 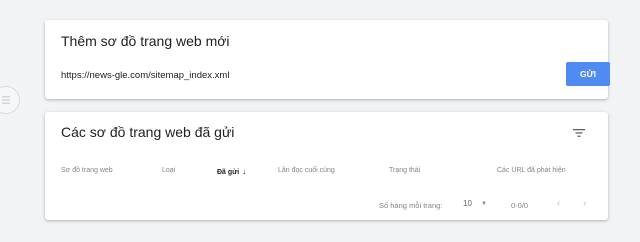 What do you see at coordinates (145, 41) in the screenshot?
I see `add-sitemap-title: Thêm sơ đồ trang web mới` at bounding box center [145, 41].